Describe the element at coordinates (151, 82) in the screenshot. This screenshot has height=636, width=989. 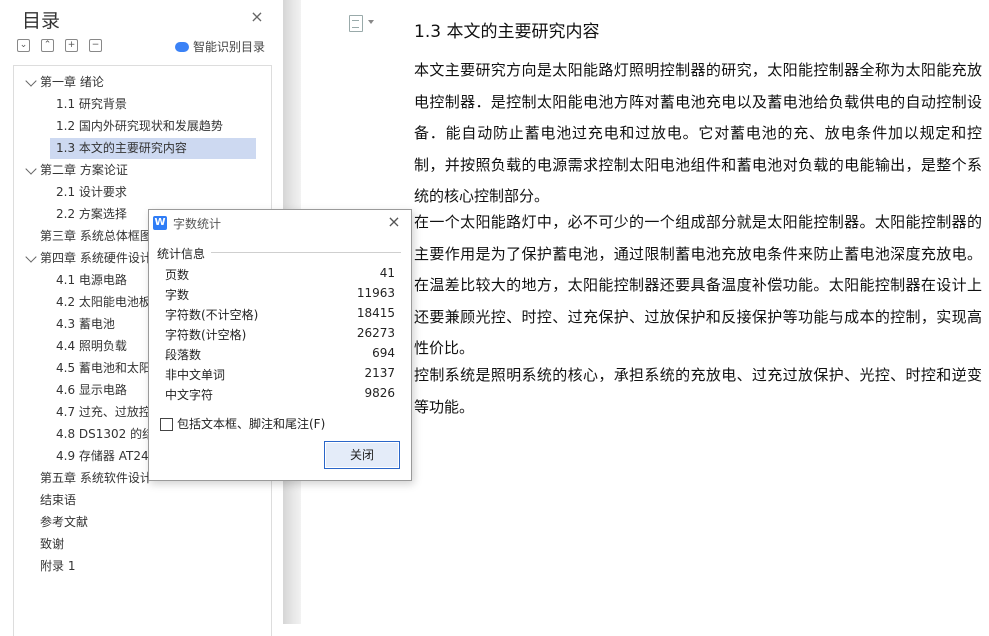
I see `toc-item: 第一章 绪论` at that location.